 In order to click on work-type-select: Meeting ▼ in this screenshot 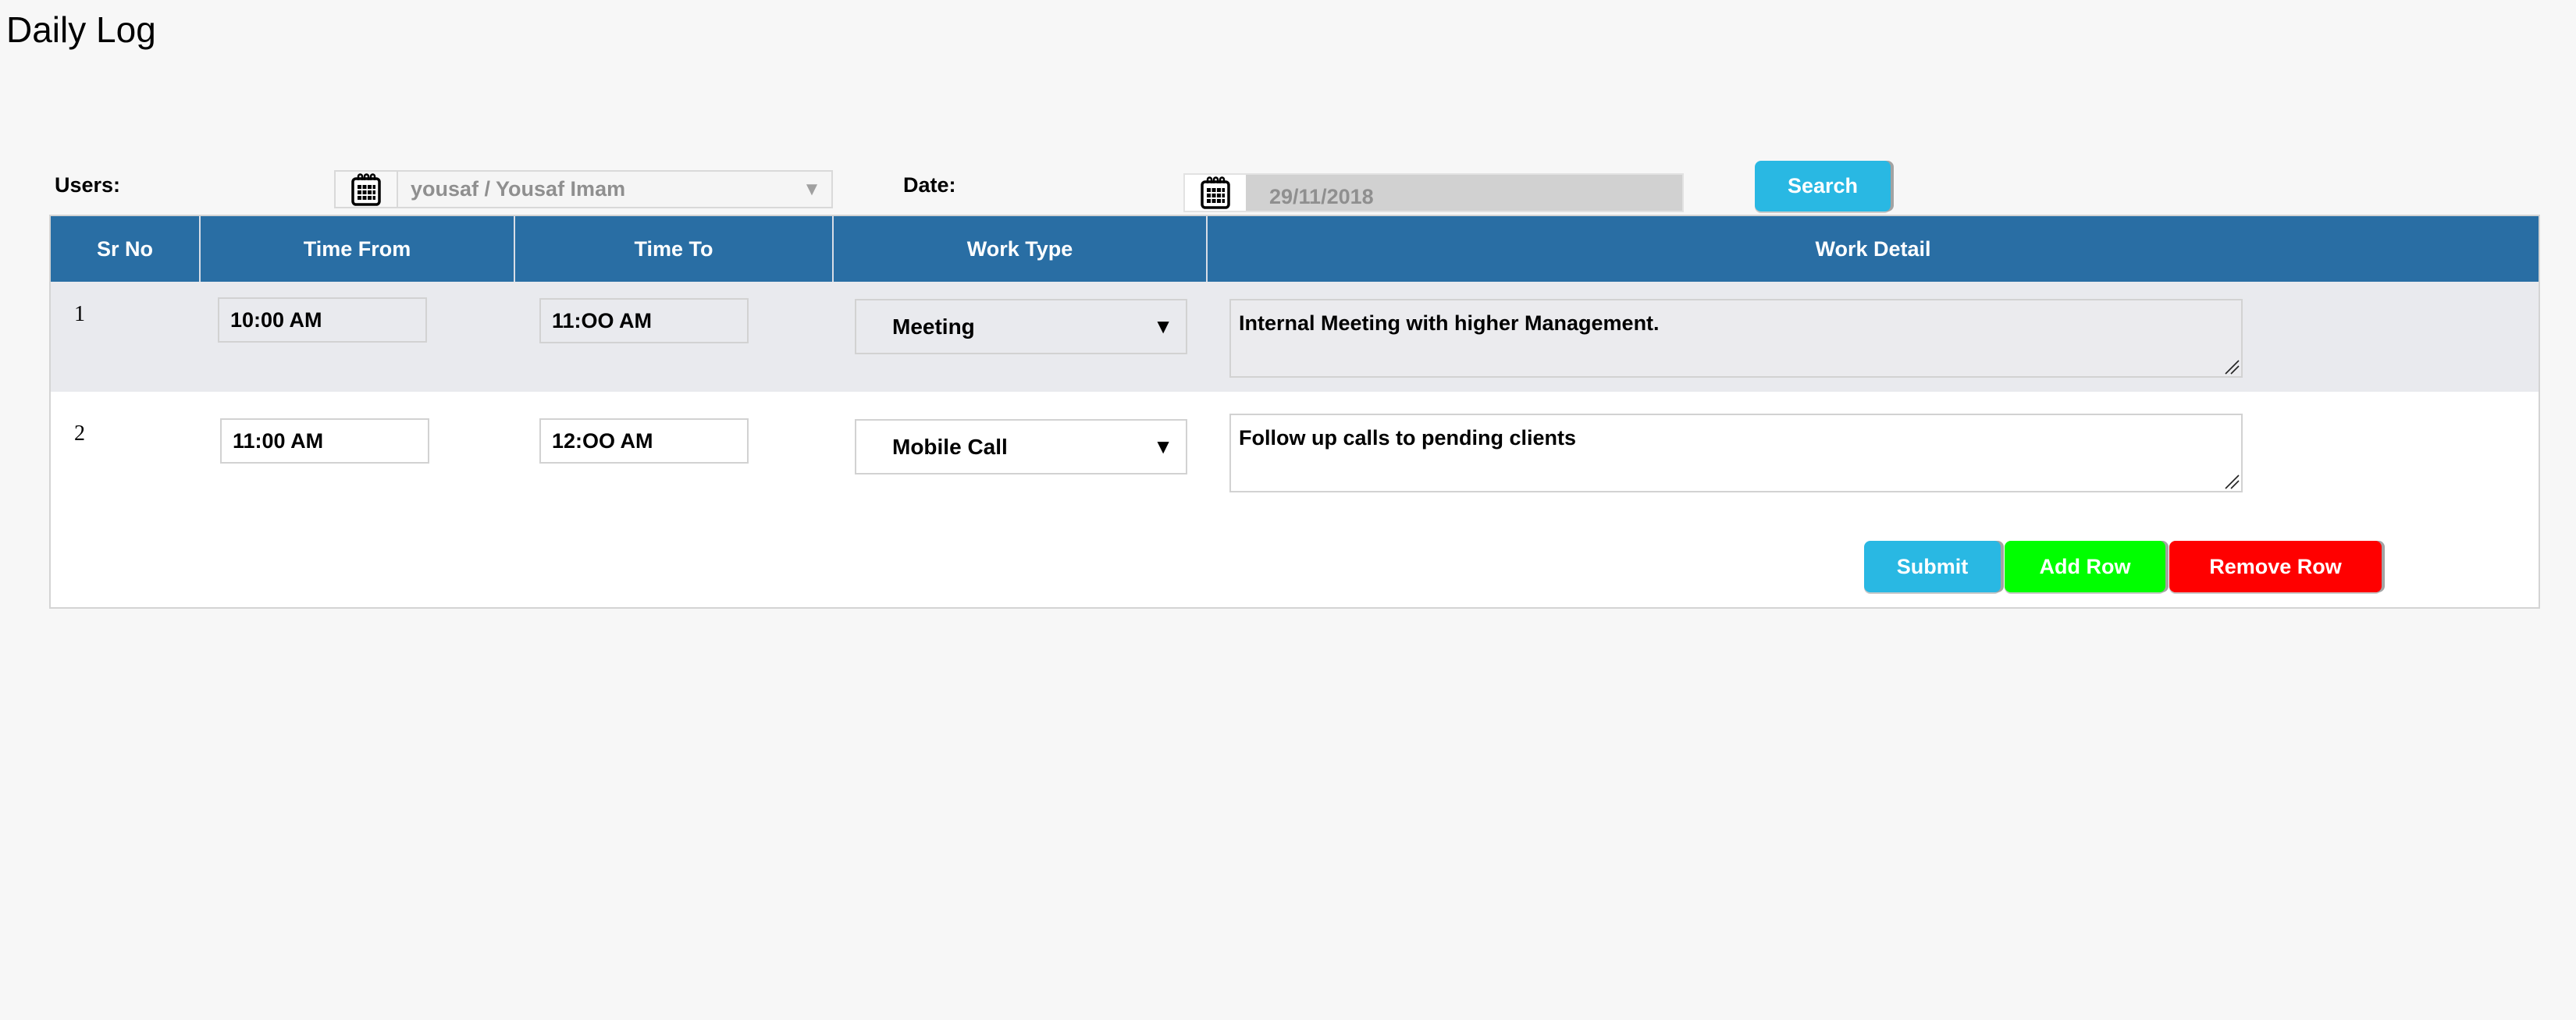, I will do `click(1021, 327)`.